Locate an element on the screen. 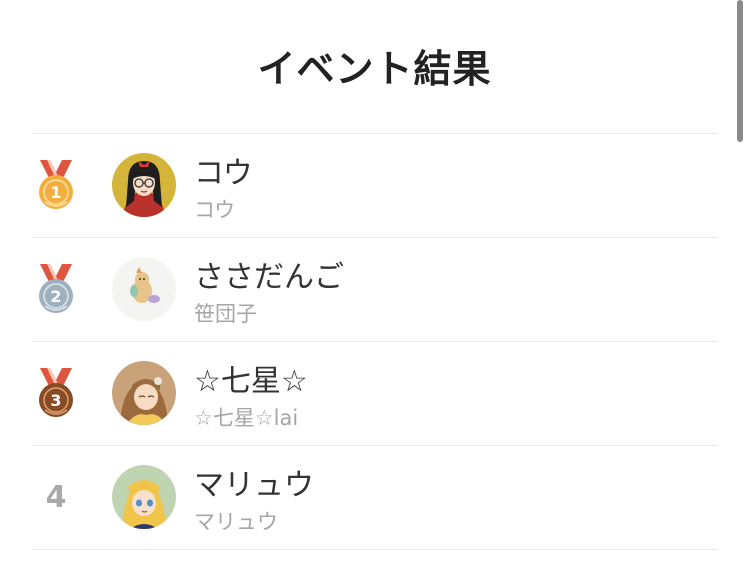 The image size is (749, 565). rank-cell: 3 is located at coordinates (56, 393).